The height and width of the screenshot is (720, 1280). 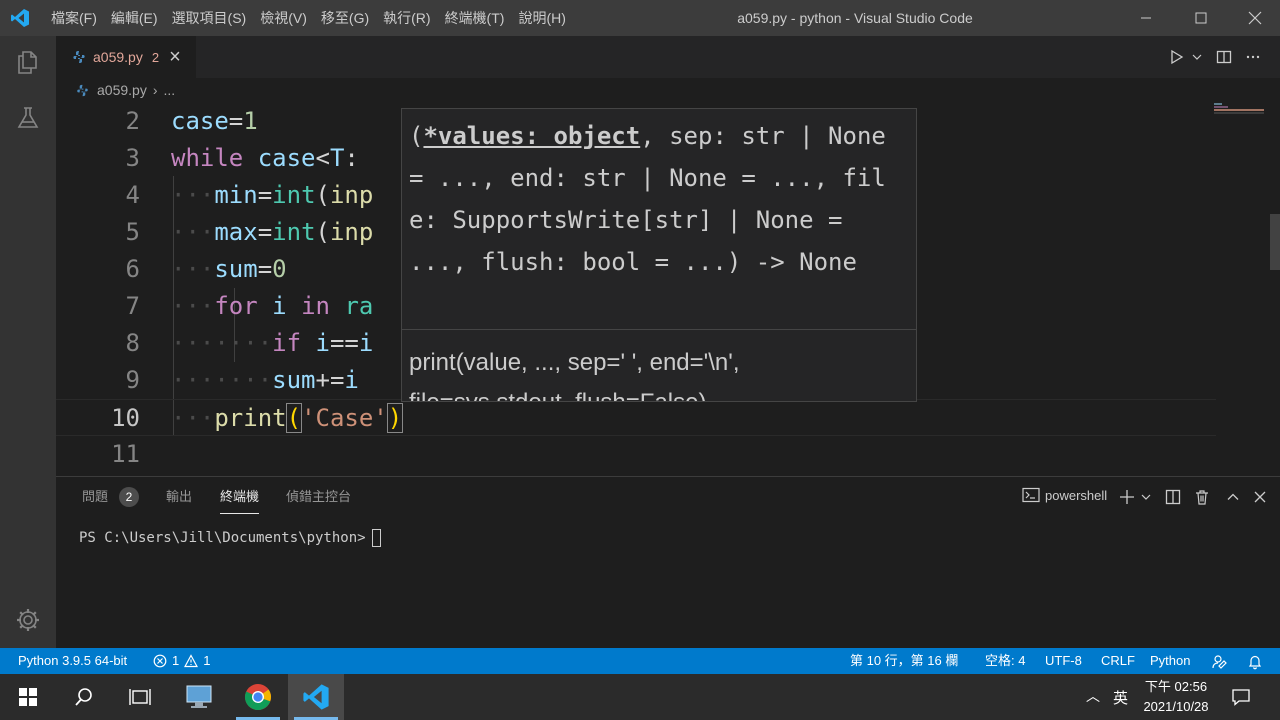 I want to click on vscode-logo-icon, so click(x=20, y=18).